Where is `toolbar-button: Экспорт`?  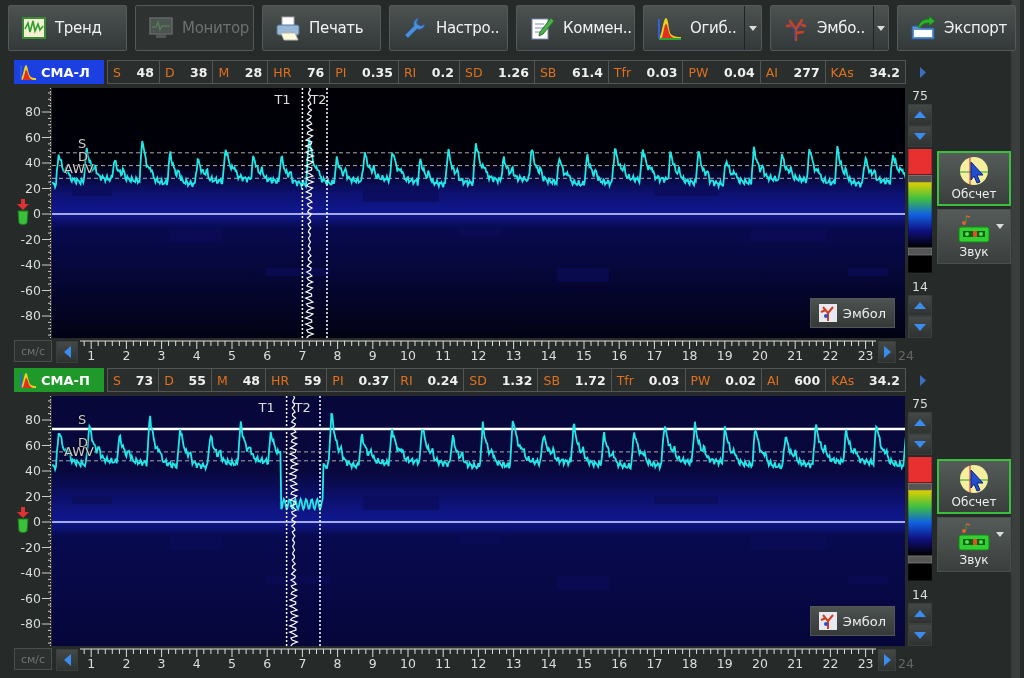 toolbar-button: Экспорт is located at coordinates (956, 28).